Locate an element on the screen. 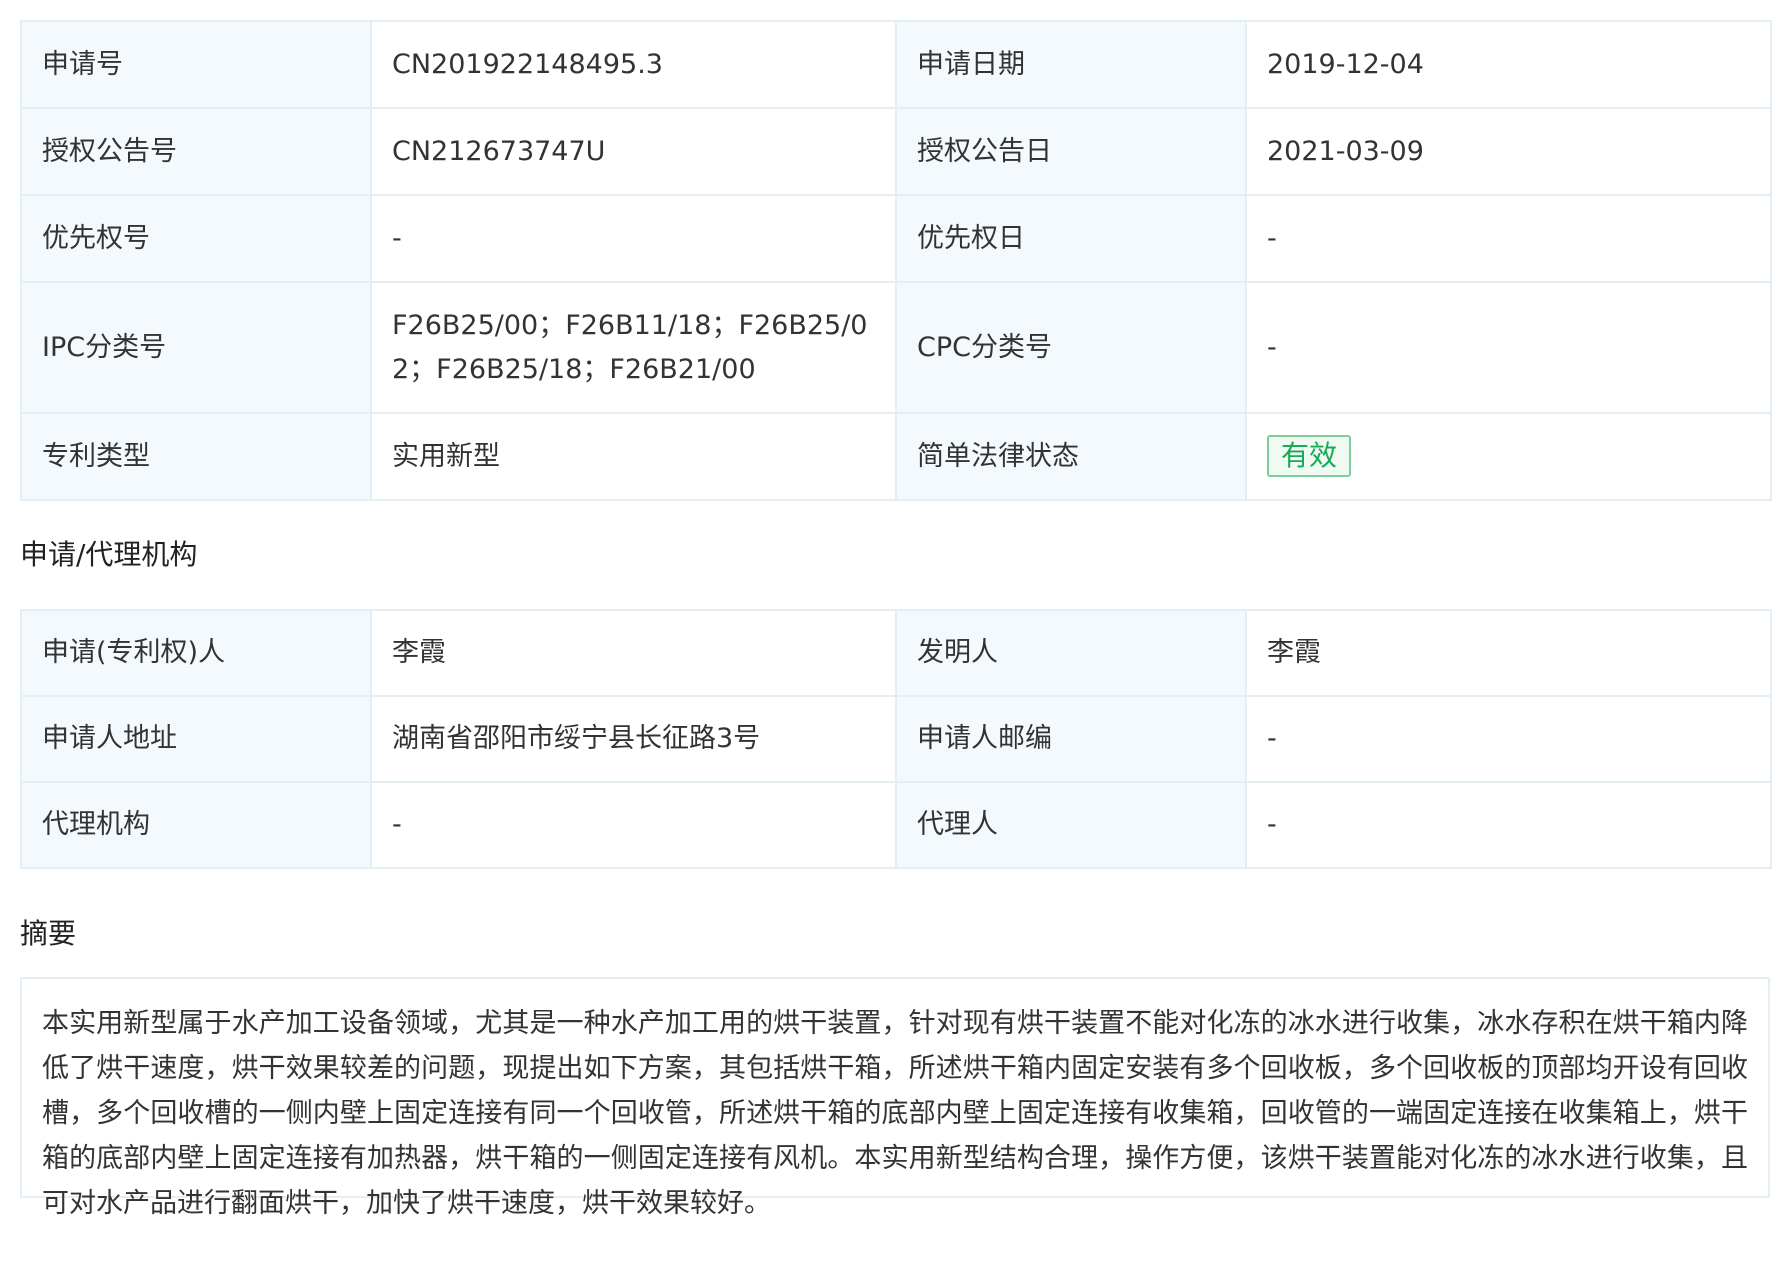 Image resolution: width=1785 pixels, height=1286 pixels. priority-date-value: - is located at coordinates (1508, 238).